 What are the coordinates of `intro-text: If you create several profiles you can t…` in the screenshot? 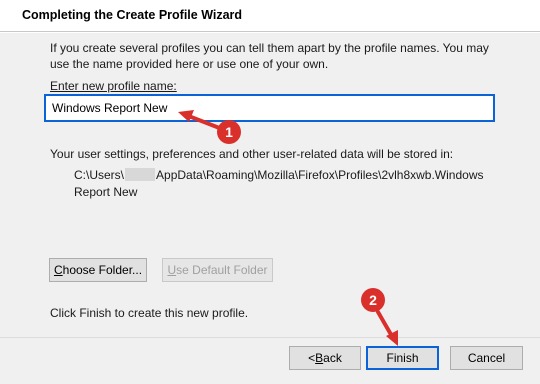 It's located at (269, 56).